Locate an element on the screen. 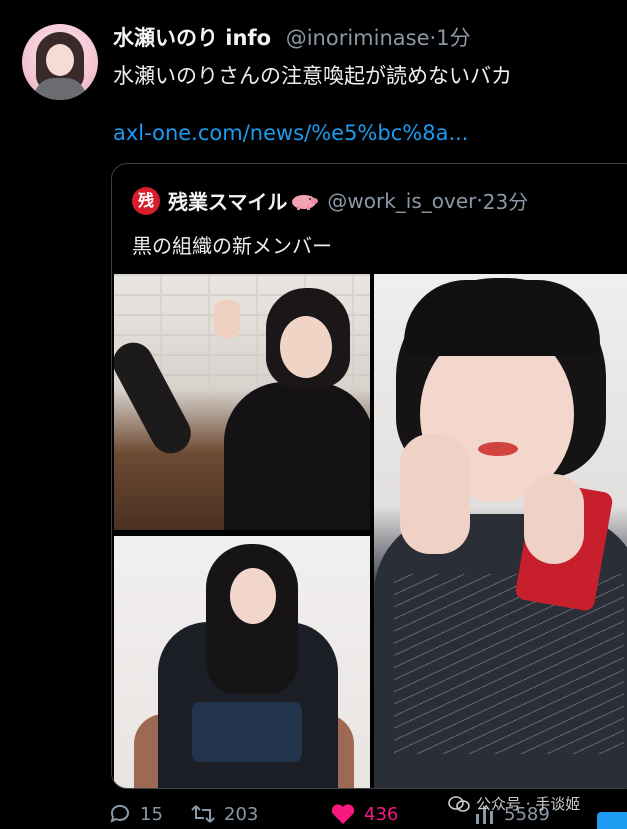 The height and width of the screenshot is (829, 627). photo-hand-left is located at coordinates (435, 494).